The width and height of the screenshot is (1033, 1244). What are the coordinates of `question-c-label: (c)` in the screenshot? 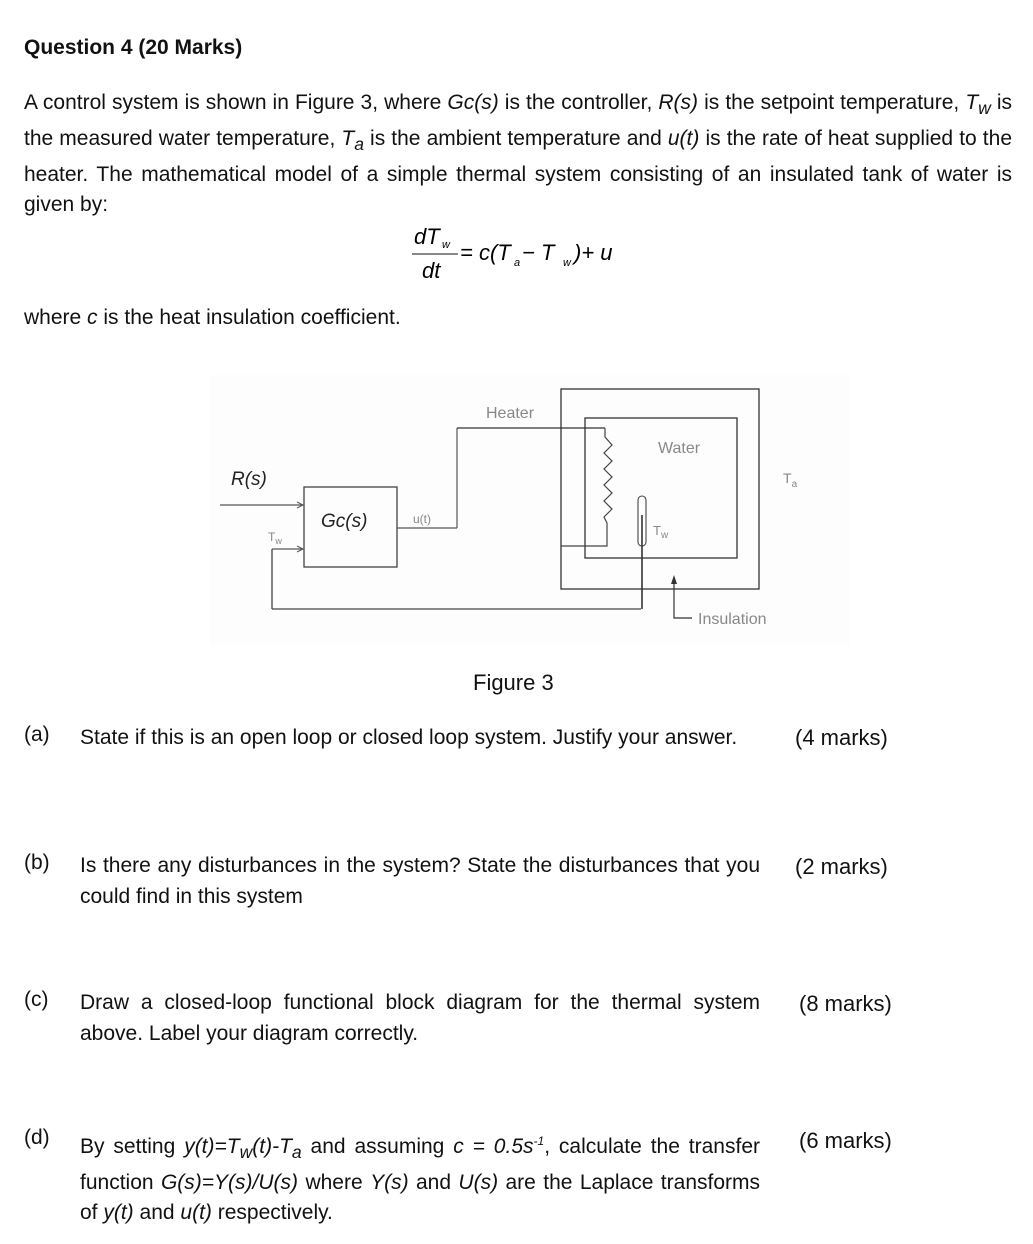 It's located at (36, 999).